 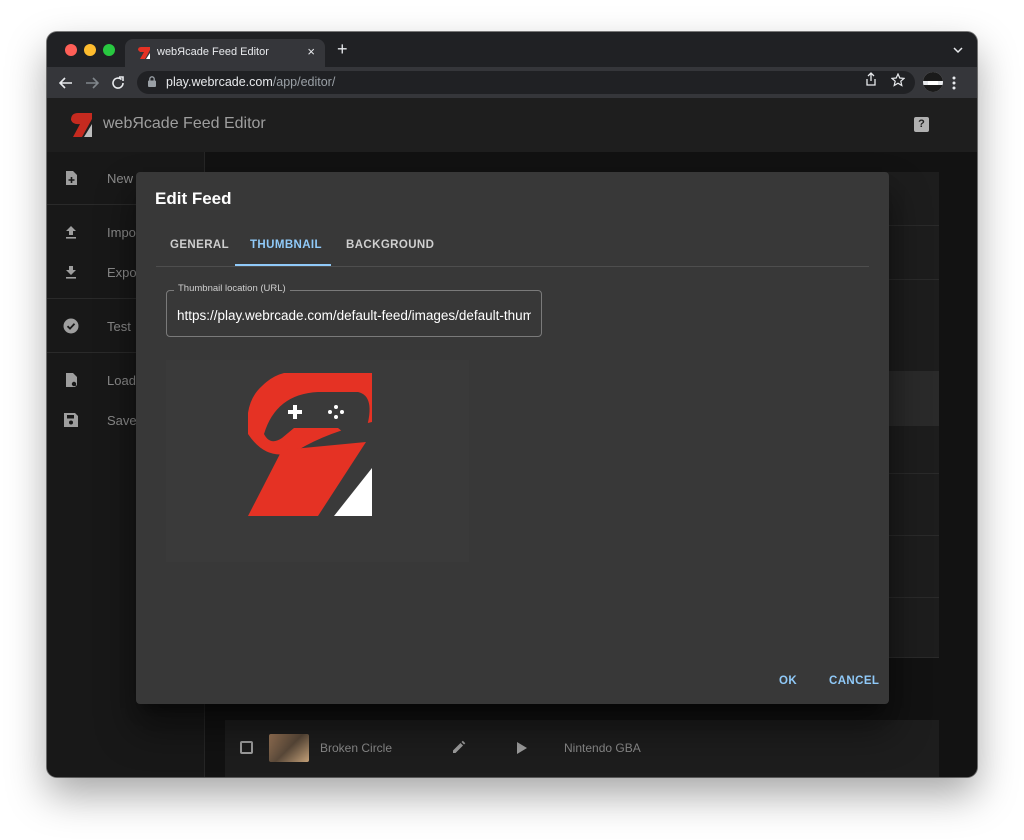 I want to click on sidebar-item-label: New, so click(x=120, y=178).